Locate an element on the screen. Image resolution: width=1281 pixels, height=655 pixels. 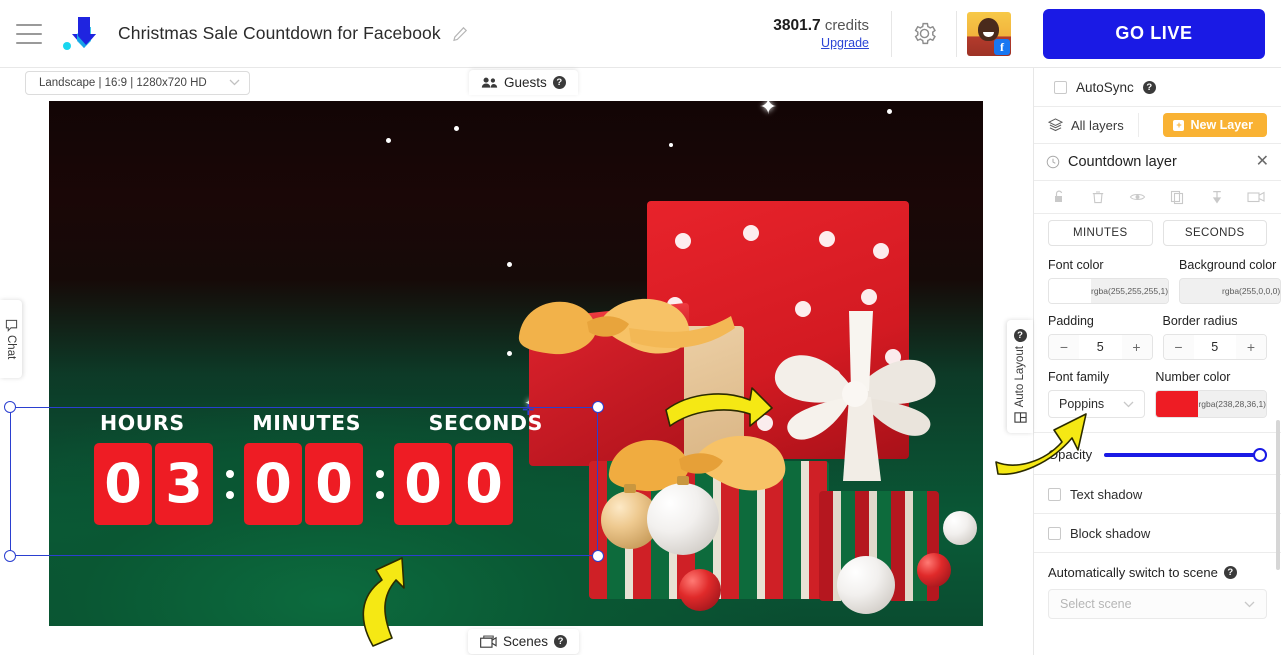
countdown-widget: HOURS MINUTES SECONDS 0 3 0 0 0 0 is located at coordinates (321, 481).